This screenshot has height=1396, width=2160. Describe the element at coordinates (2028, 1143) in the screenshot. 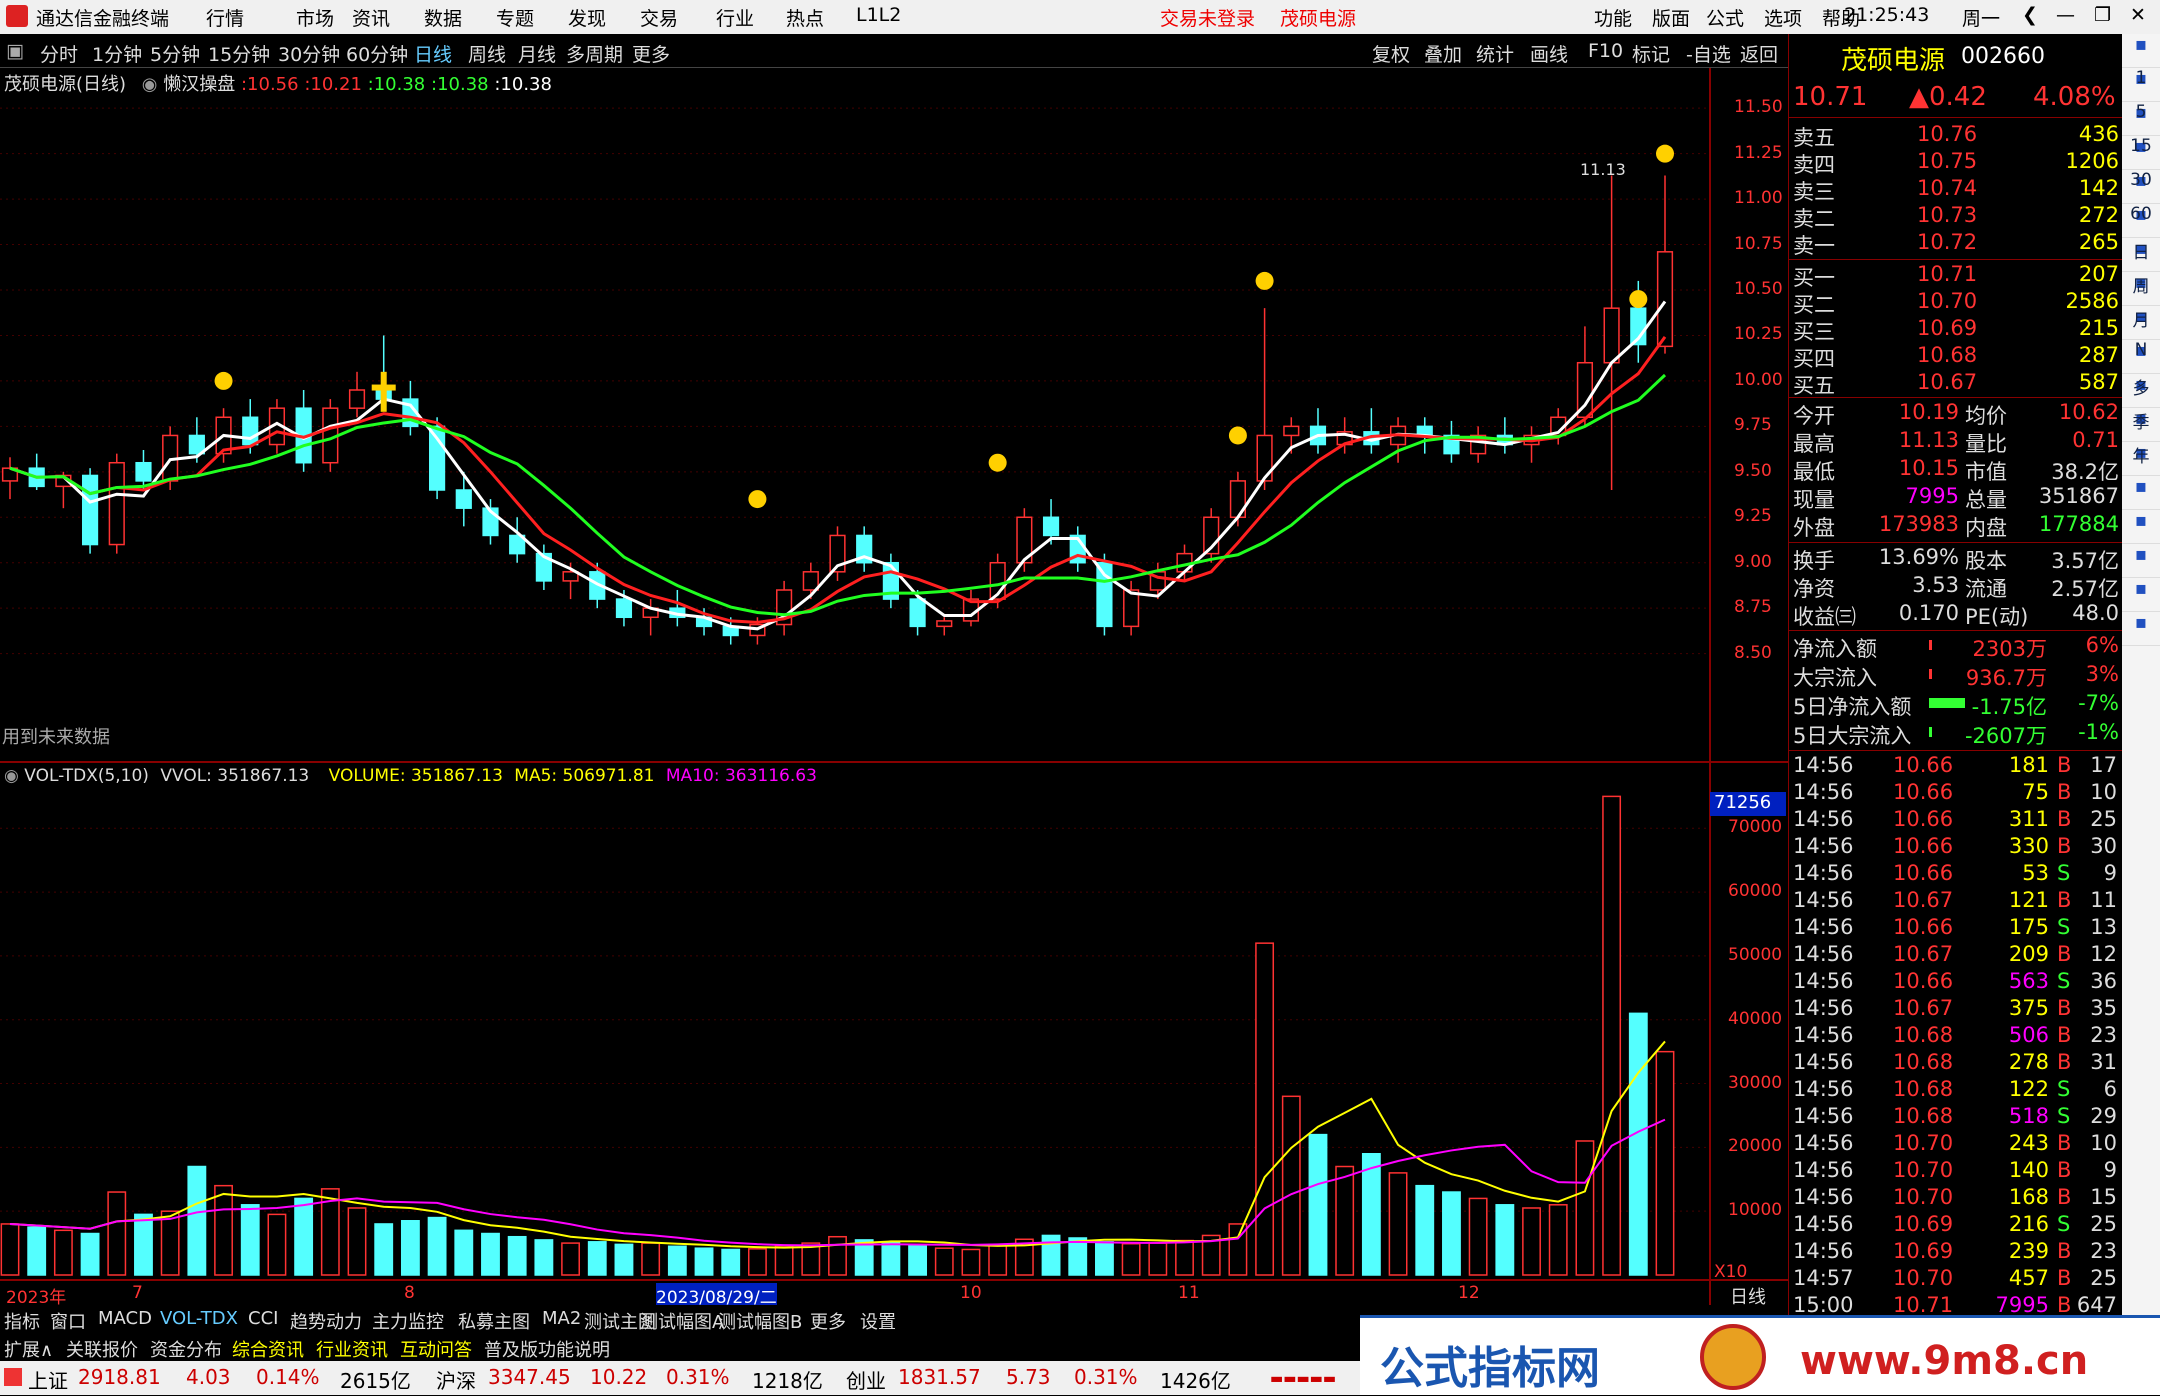

I see `tick-volume: 243` at that location.